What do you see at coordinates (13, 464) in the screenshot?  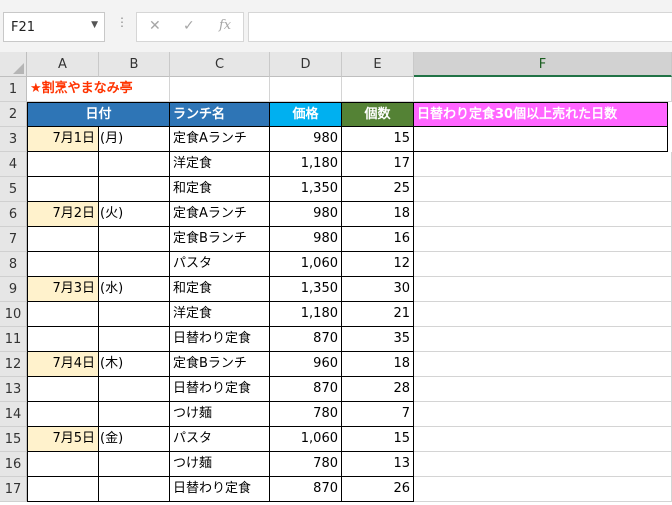 I see `row-header: 16` at bounding box center [13, 464].